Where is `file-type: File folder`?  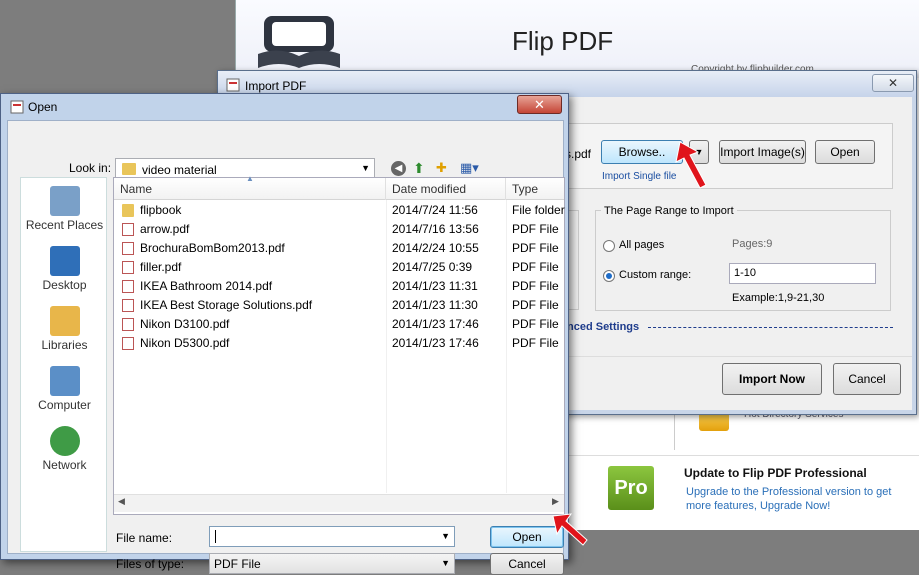 file-type: File folder is located at coordinates (538, 210).